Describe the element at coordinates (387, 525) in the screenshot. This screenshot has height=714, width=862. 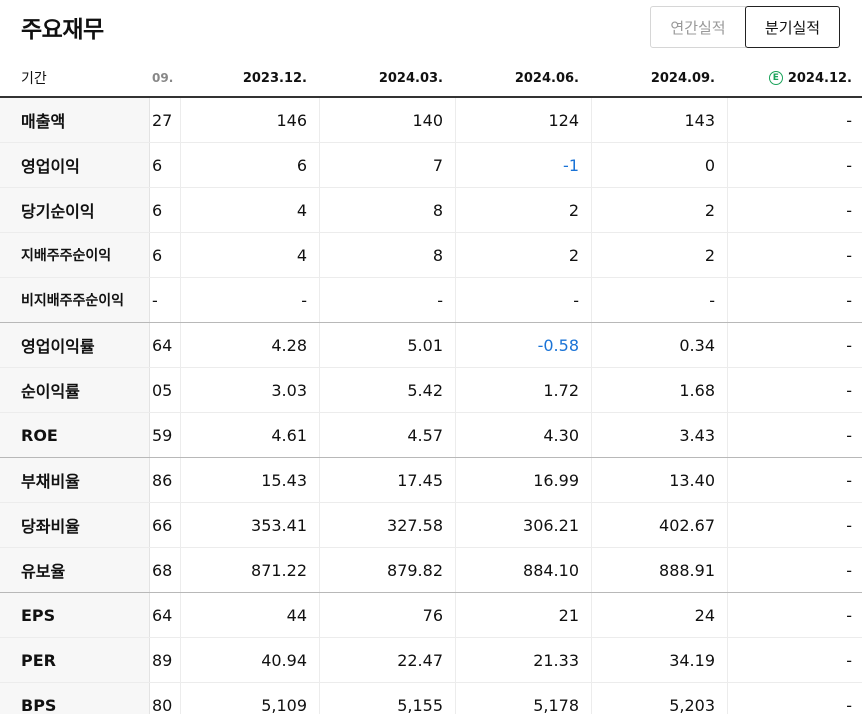
I see `table-cell: 327.58` at that location.